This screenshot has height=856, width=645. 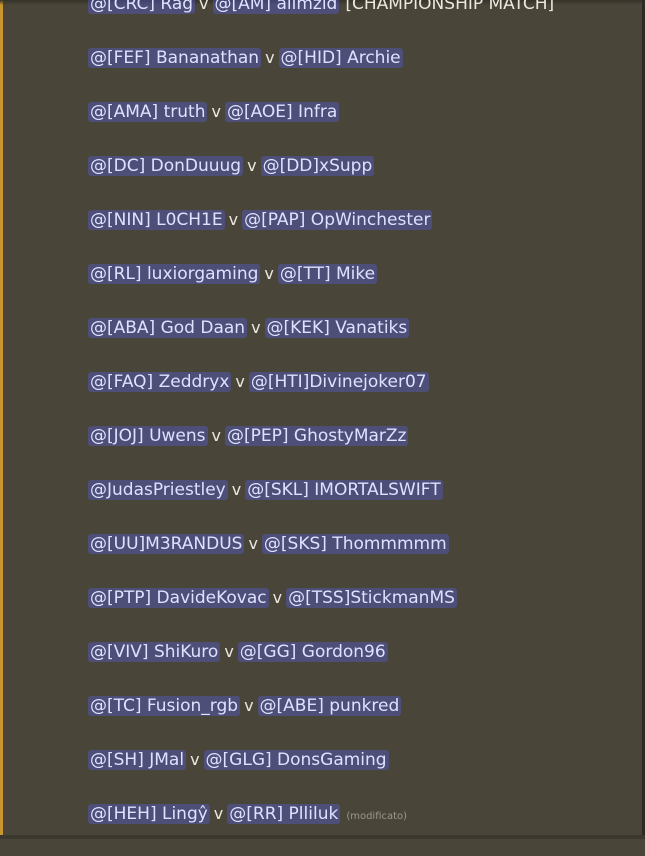 What do you see at coordinates (337, 328) in the screenshot?
I see `player-mention: @[KEK] Vanatiks` at bounding box center [337, 328].